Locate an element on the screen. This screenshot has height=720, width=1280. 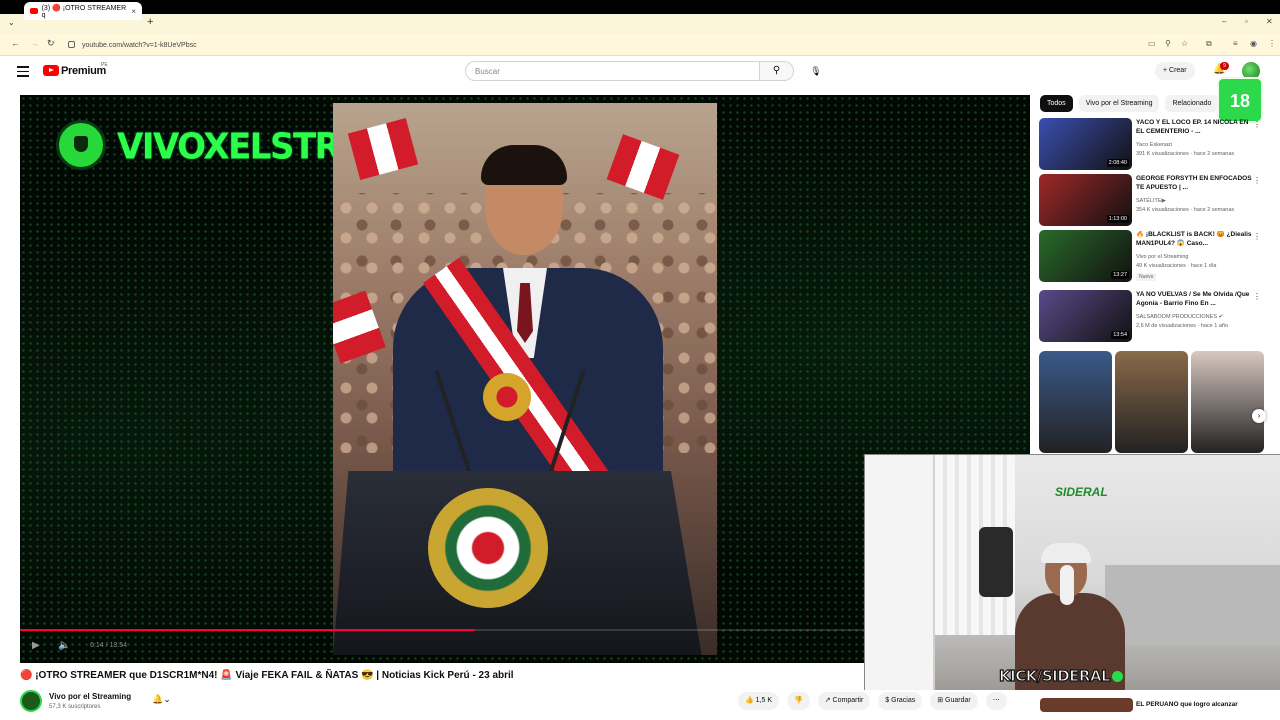
volume-icon: 🔈 is located at coordinates (64, 645).